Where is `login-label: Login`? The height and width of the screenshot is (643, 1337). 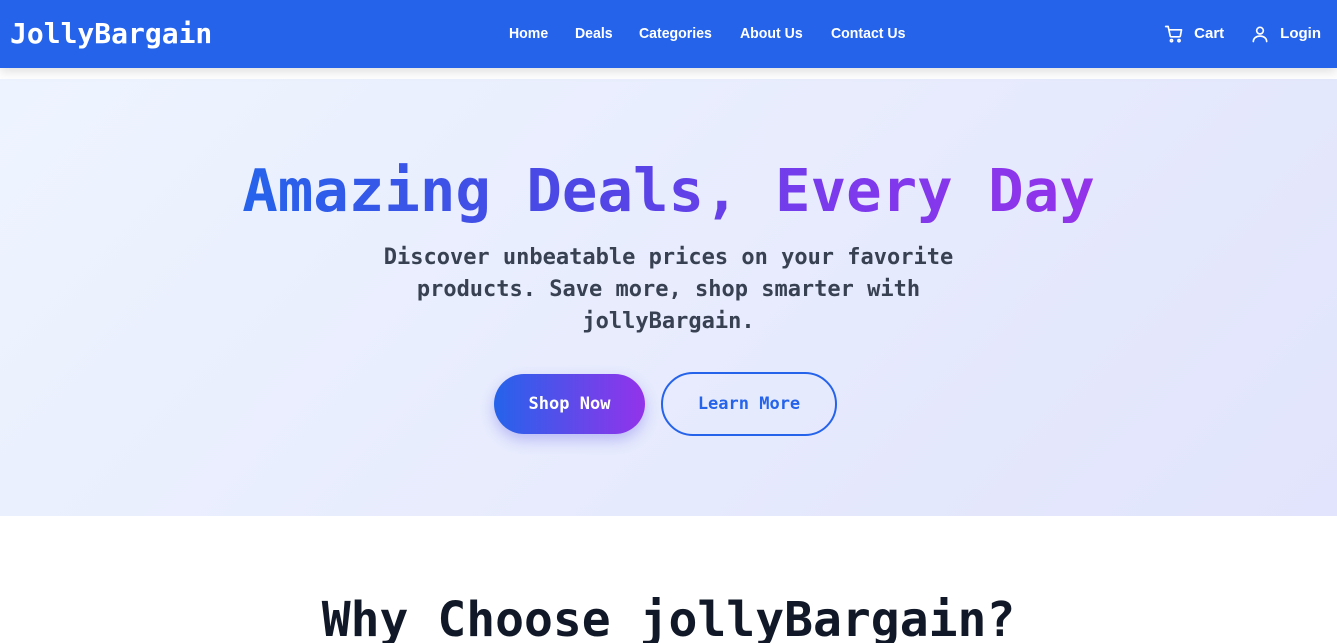
login-label: Login is located at coordinates (1300, 33).